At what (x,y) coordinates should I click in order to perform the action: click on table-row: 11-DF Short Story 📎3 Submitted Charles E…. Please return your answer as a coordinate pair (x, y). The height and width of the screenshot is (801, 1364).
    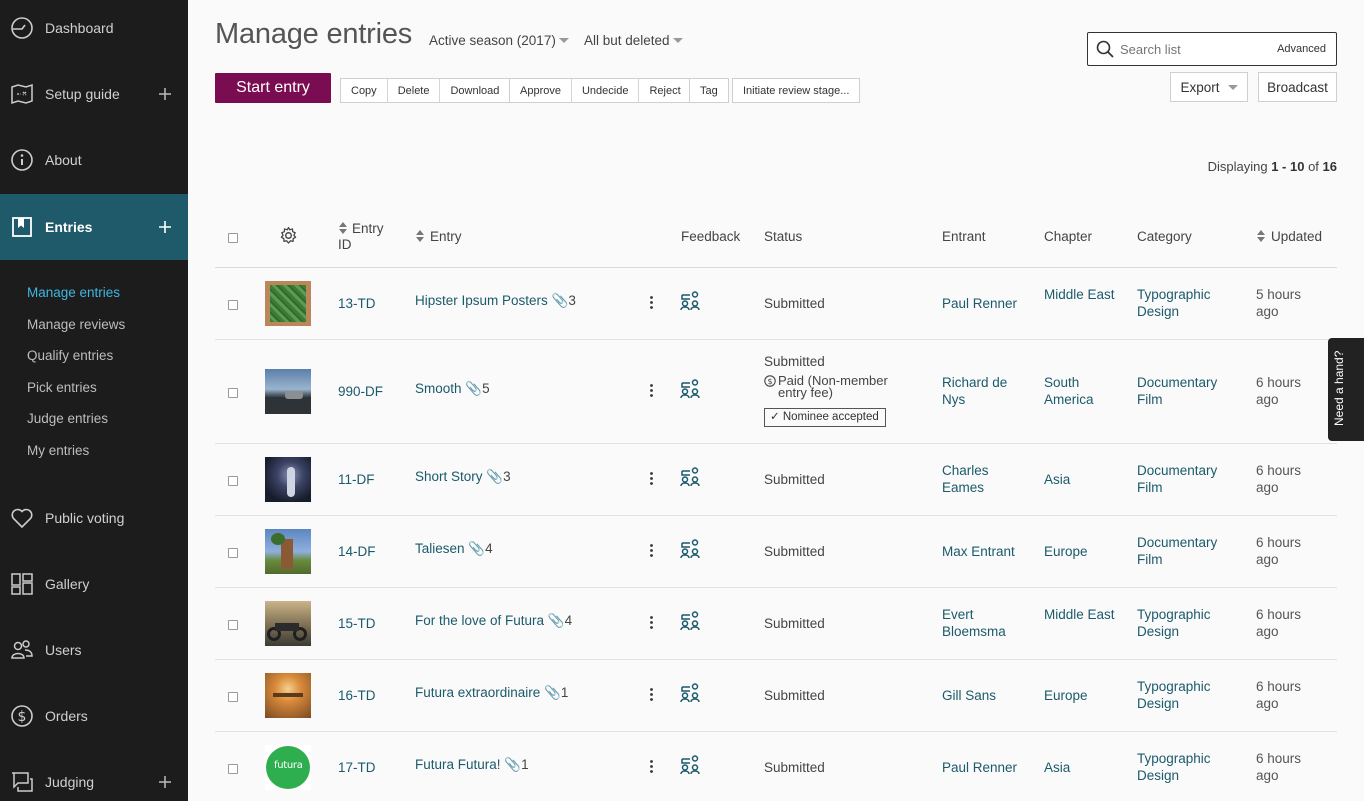
    Looking at the image, I should click on (776, 479).